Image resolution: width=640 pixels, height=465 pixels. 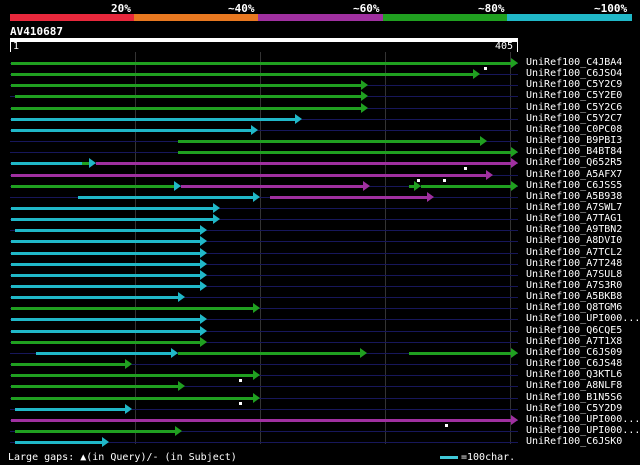 I want to click on hit-name-link: UniRef100_Q3KTL6, so click(x=574, y=374).